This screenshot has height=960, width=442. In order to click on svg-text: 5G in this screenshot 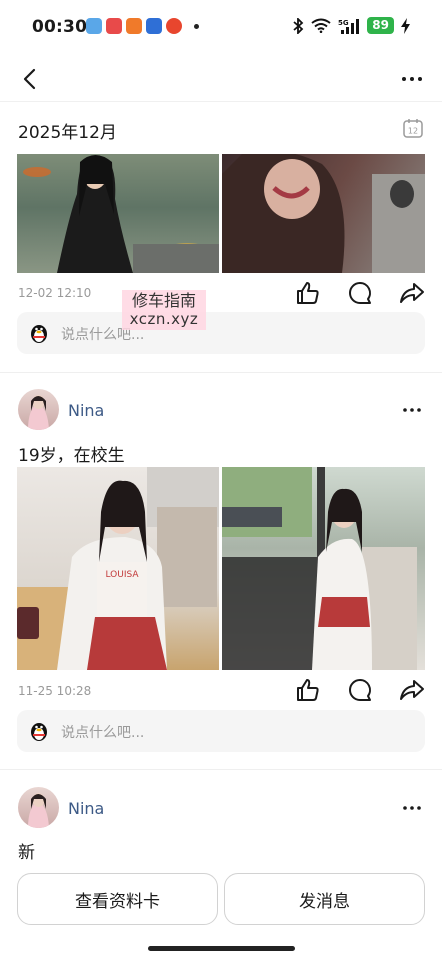, I will do `click(343, 23)`.